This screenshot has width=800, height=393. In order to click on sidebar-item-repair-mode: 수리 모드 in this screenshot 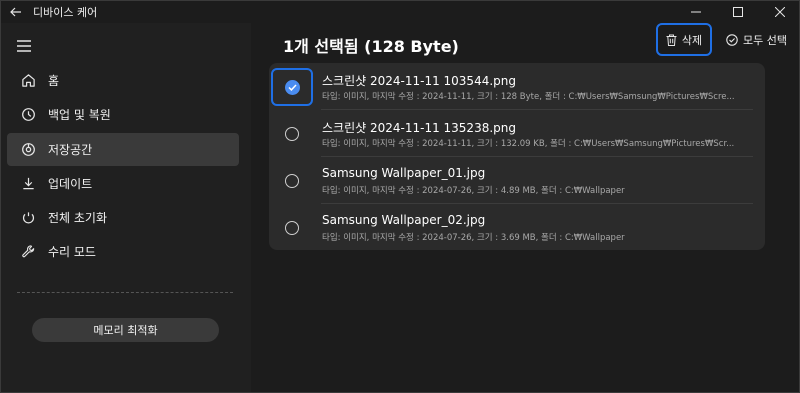, I will do `click(123, 251)`.